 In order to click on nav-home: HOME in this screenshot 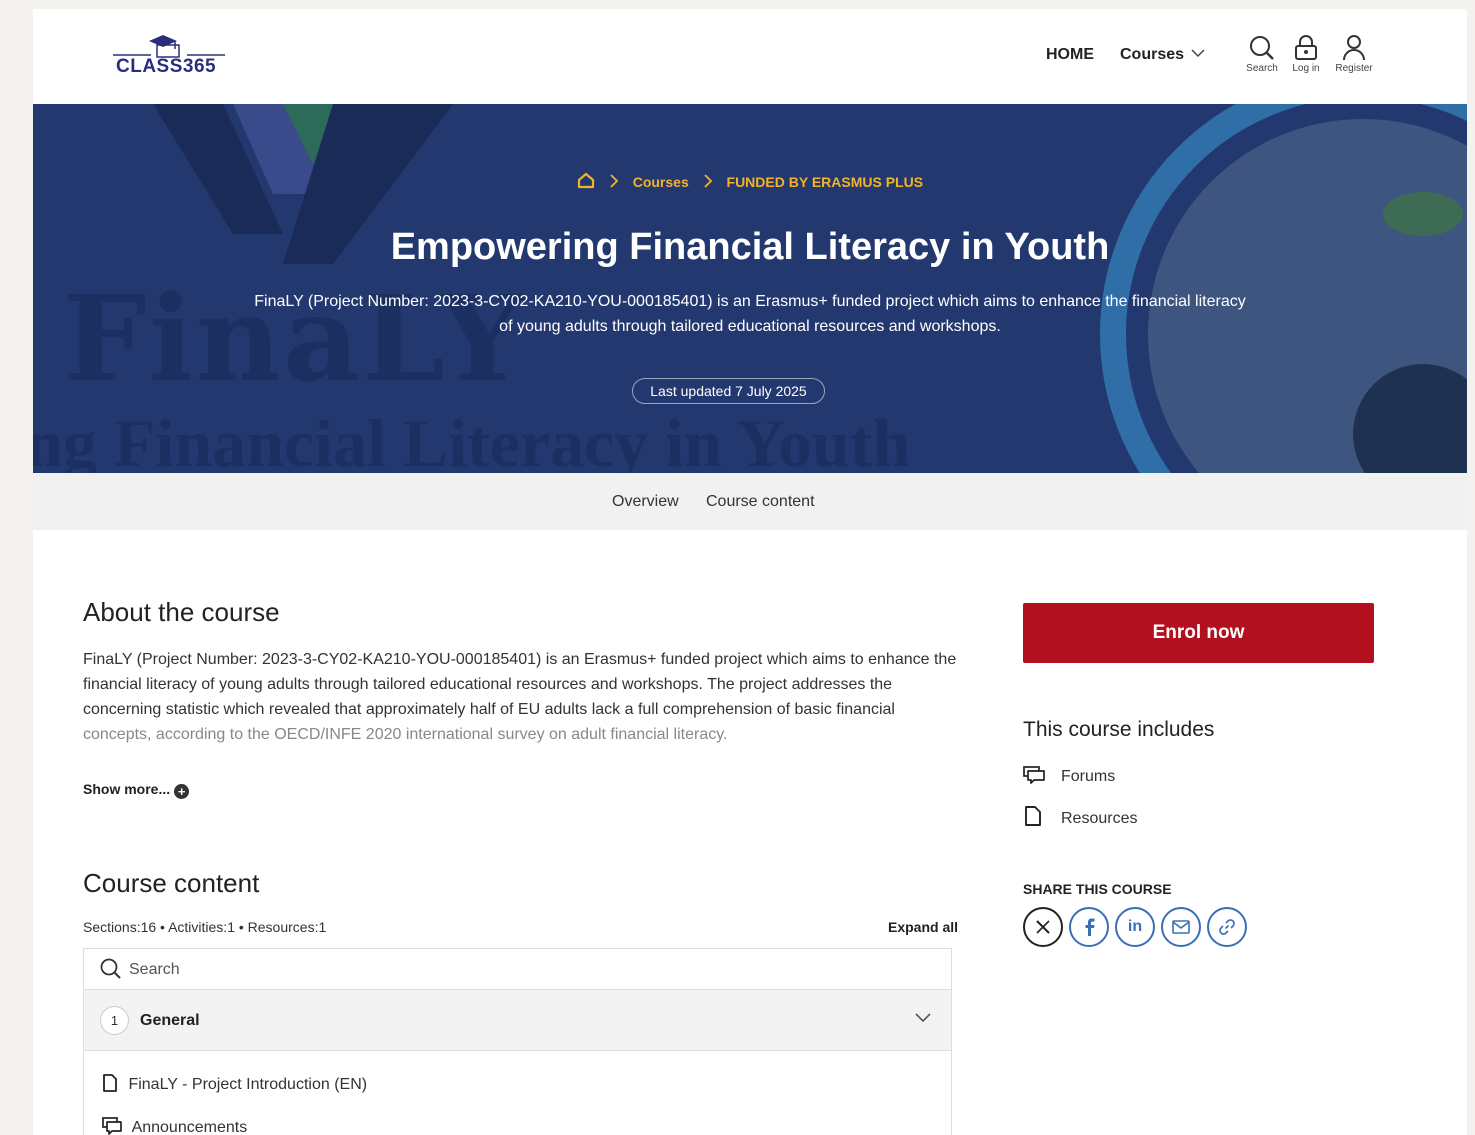, I will do `click(1070, 55)`.